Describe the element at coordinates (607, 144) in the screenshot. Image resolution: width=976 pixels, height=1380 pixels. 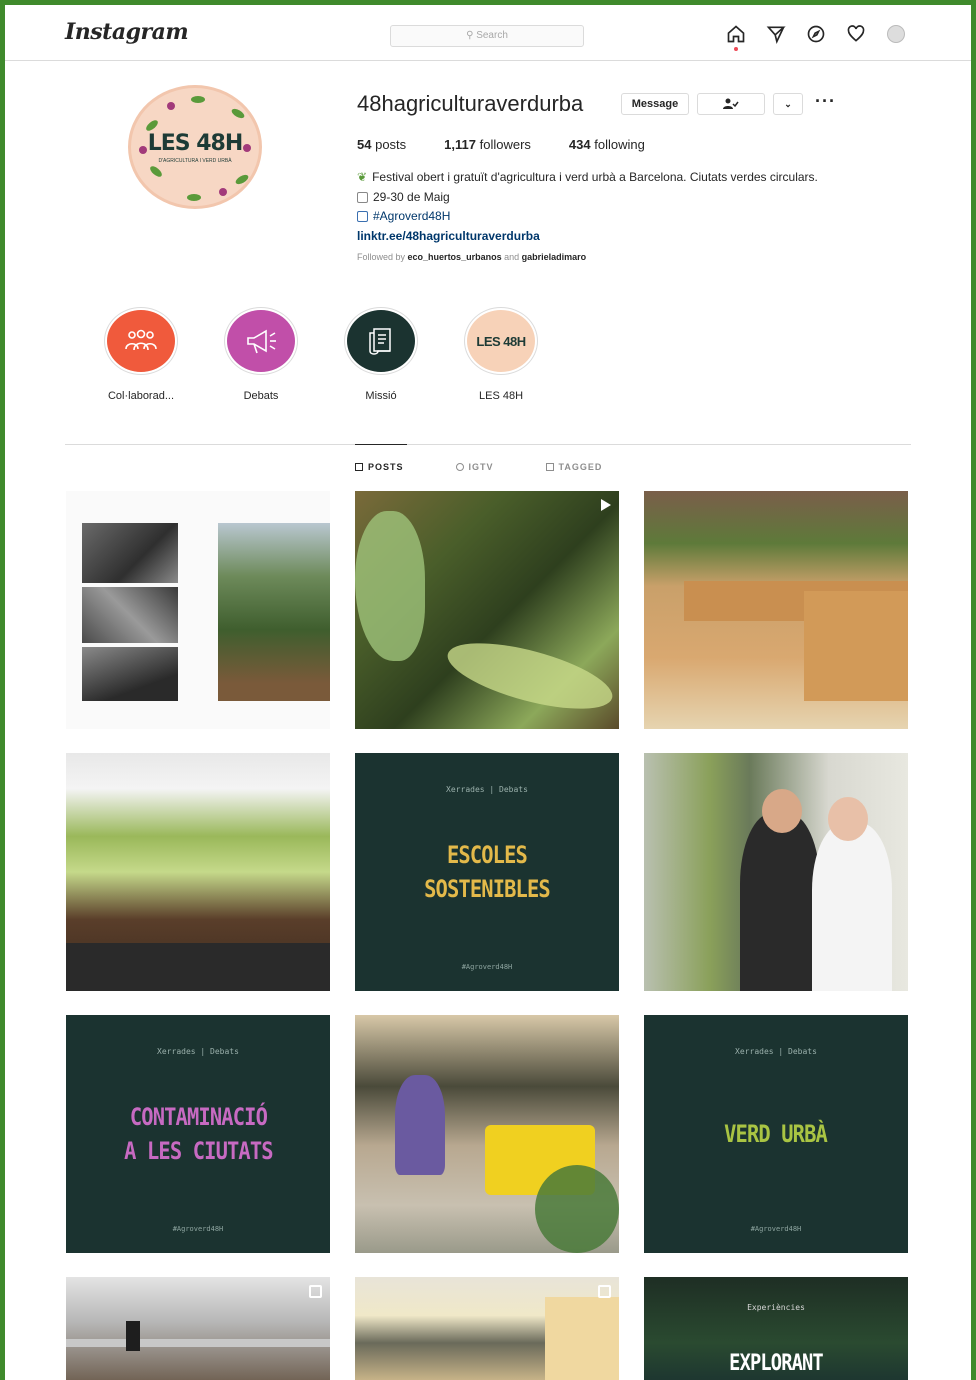
I see `following-stat: 434 following` at that location.